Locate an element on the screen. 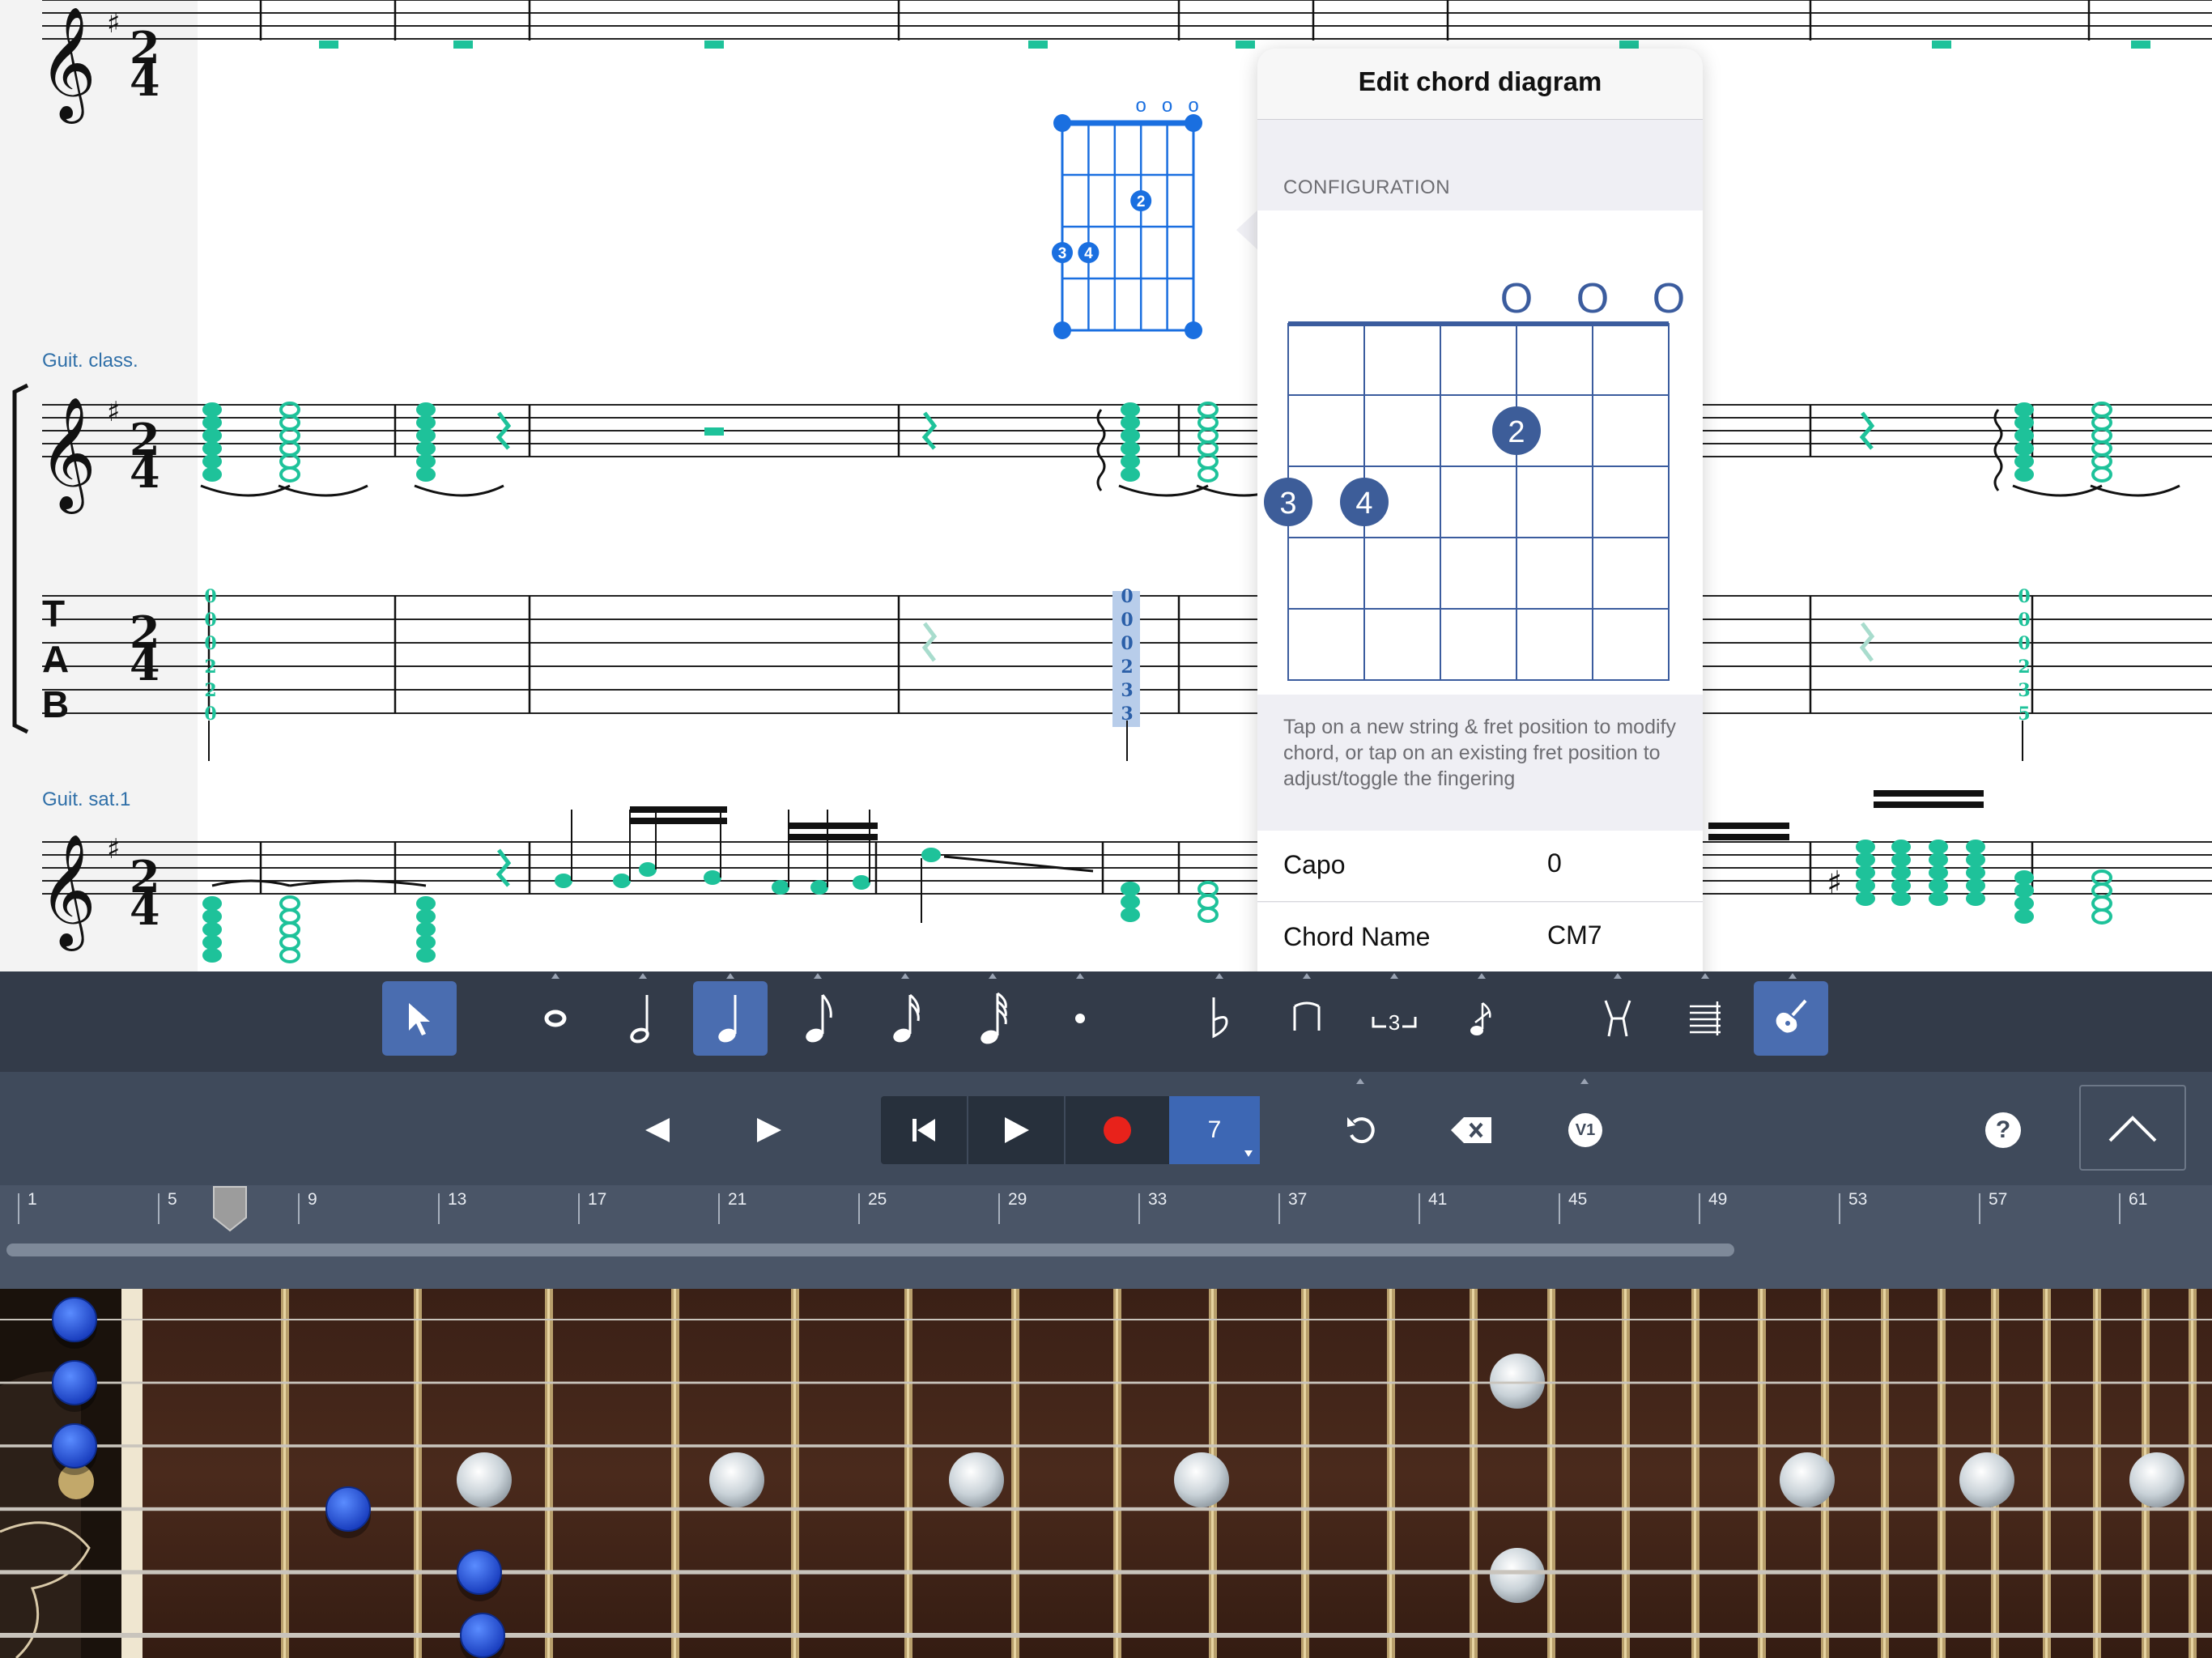  rewind-button is located at coordinates (925, 1130).